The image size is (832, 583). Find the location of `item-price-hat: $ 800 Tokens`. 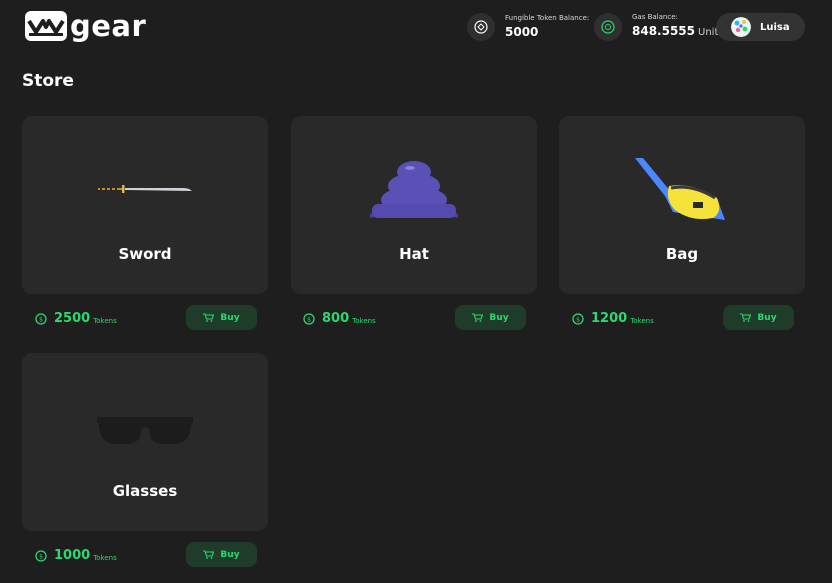

item-price-hat: $ 800 Tokens is located at coordinates (339, 318).